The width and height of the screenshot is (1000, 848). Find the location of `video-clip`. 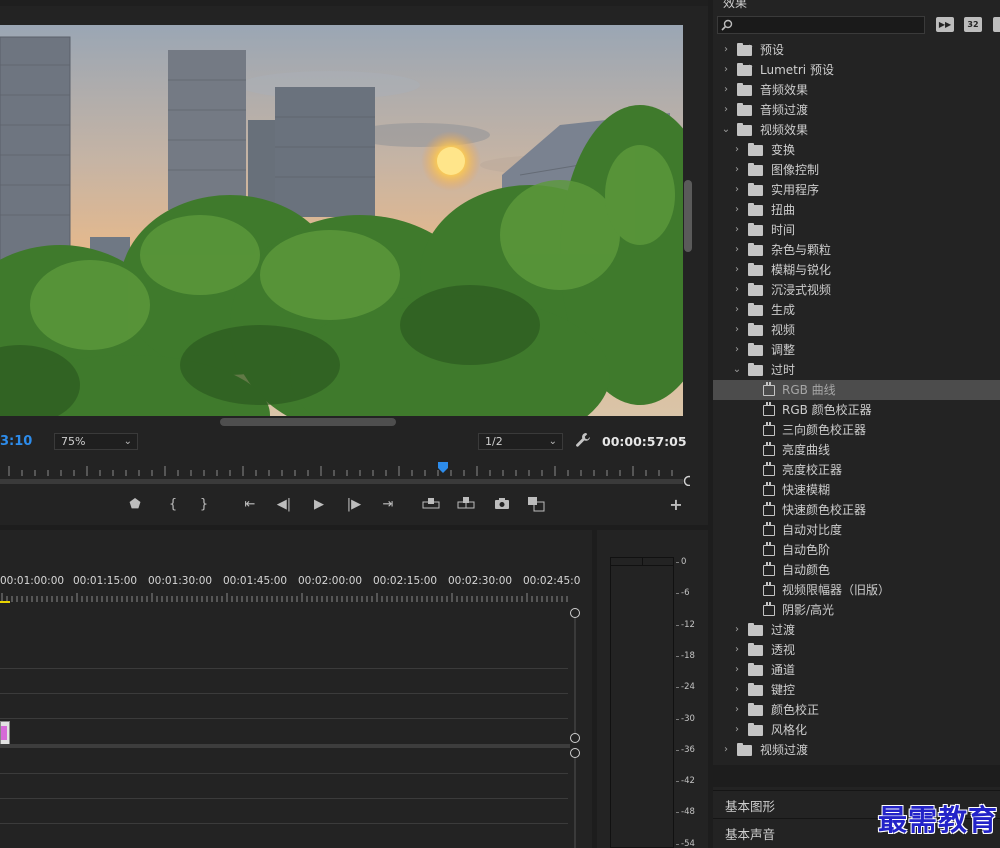

video-clip is located at coordinates (5, 733).